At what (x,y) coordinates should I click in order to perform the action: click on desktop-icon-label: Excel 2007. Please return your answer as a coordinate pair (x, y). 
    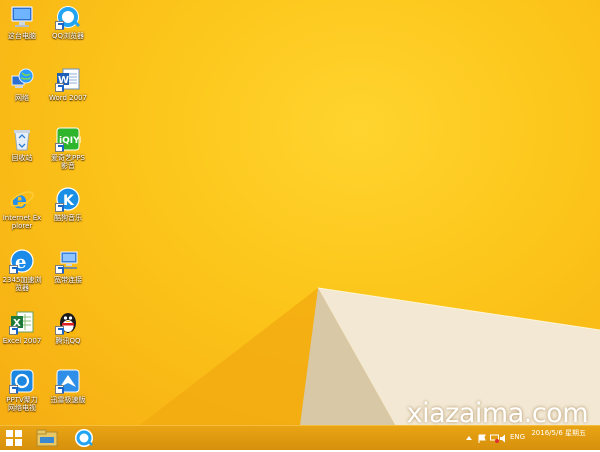
    Looking at the image, I should click on (22, 341).